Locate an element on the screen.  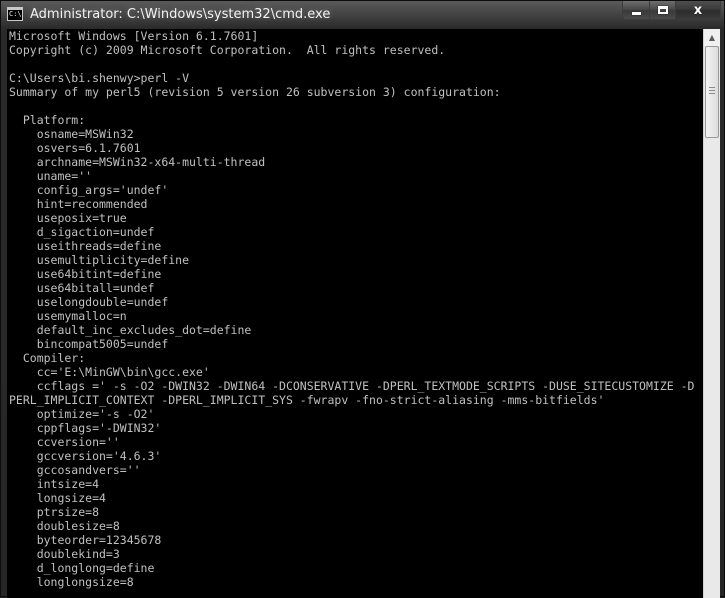
console-line: Platform: is located at coordinates (47, 120).